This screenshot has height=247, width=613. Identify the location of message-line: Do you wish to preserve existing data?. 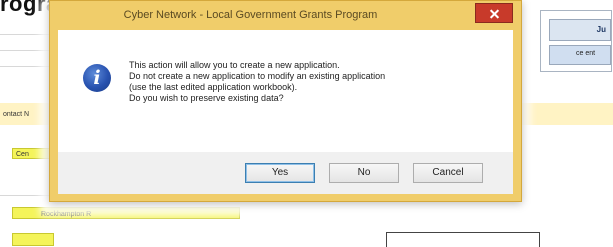
(206, 98).